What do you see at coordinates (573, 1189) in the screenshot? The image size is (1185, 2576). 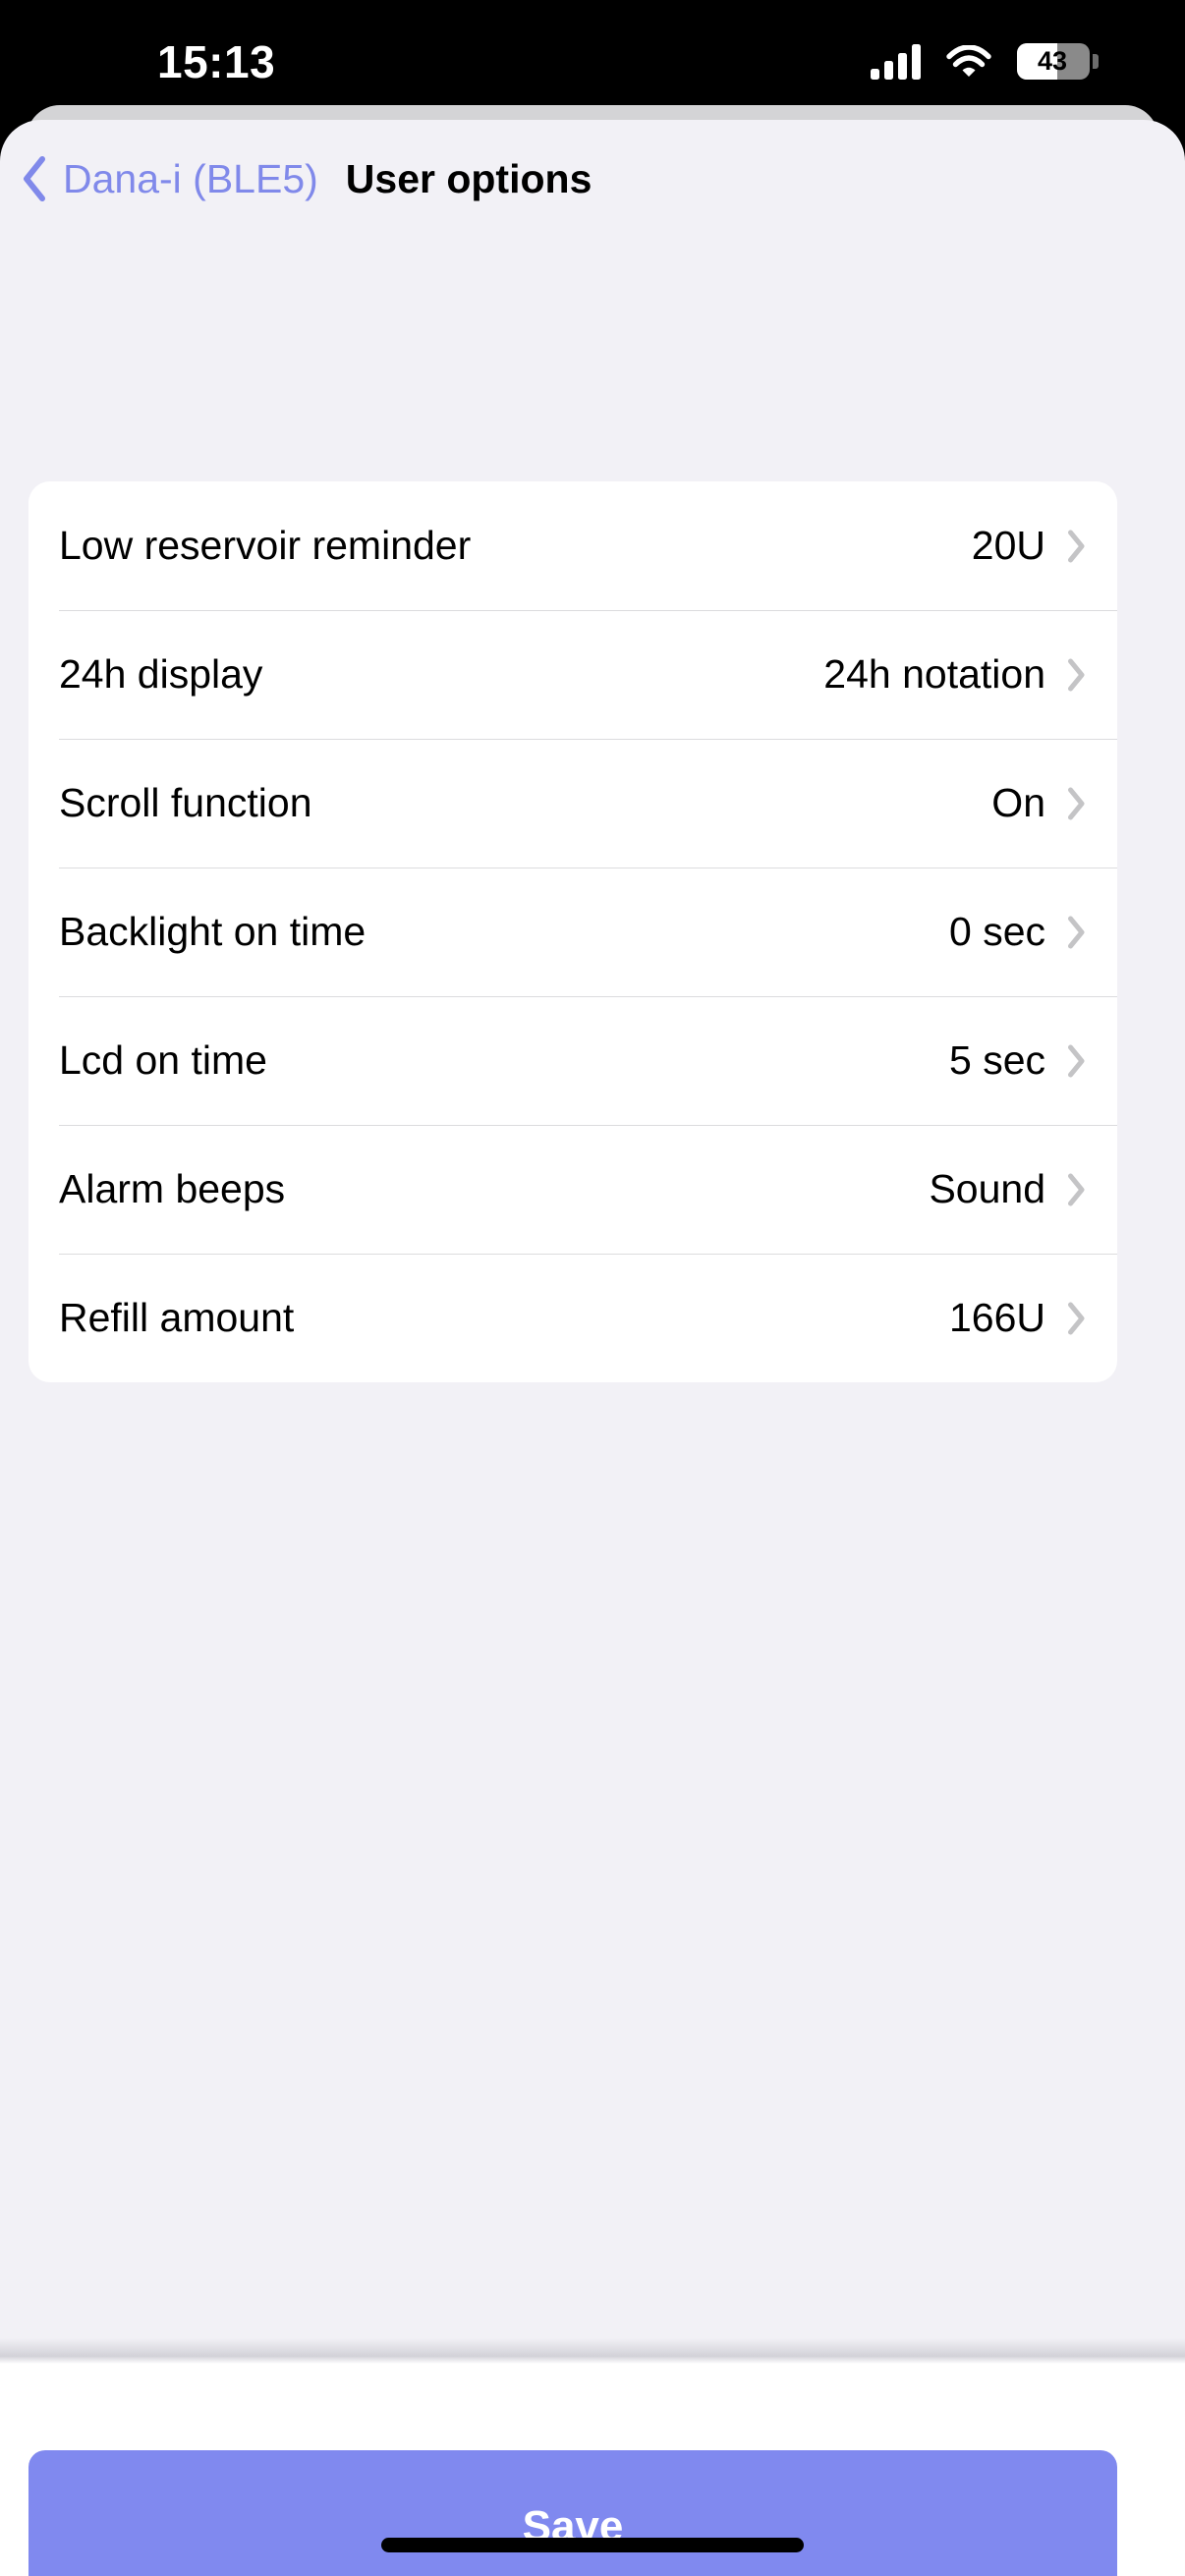 I see `list-item-alarm-beeps: Alarm beeps Sound` at bounding box center [573, 1189].